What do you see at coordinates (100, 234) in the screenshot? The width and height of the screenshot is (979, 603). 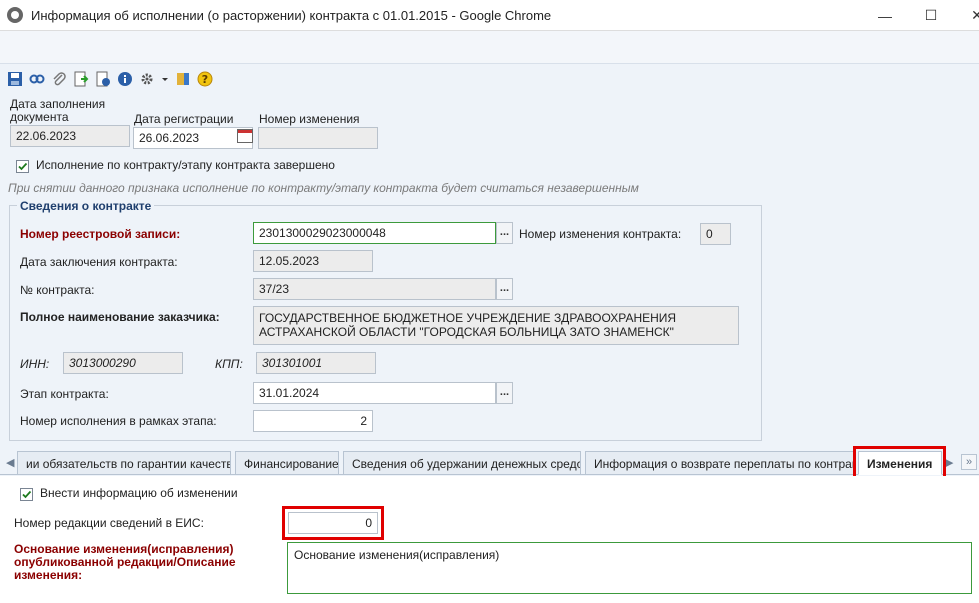 I see `registry-label: Номер реестровой записи:` at bounding box center [100, 234].